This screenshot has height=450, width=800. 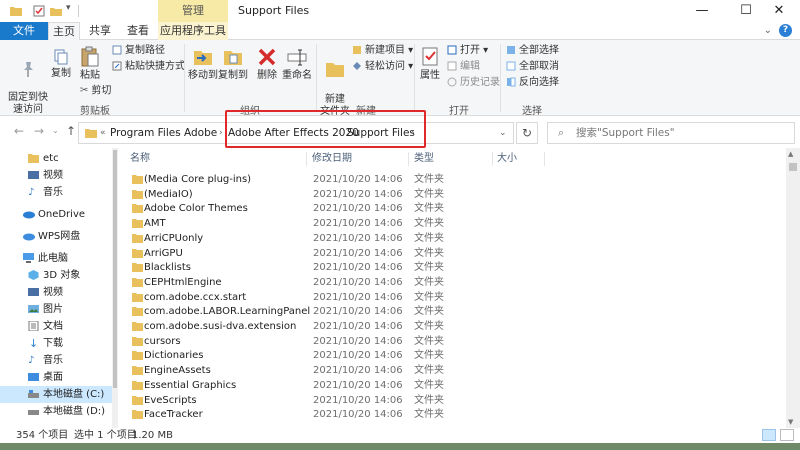 What do you see at coordinates (424, 159) in the screenshot?
I see `column-header-type: 类型` at bounding box center [424, 159].